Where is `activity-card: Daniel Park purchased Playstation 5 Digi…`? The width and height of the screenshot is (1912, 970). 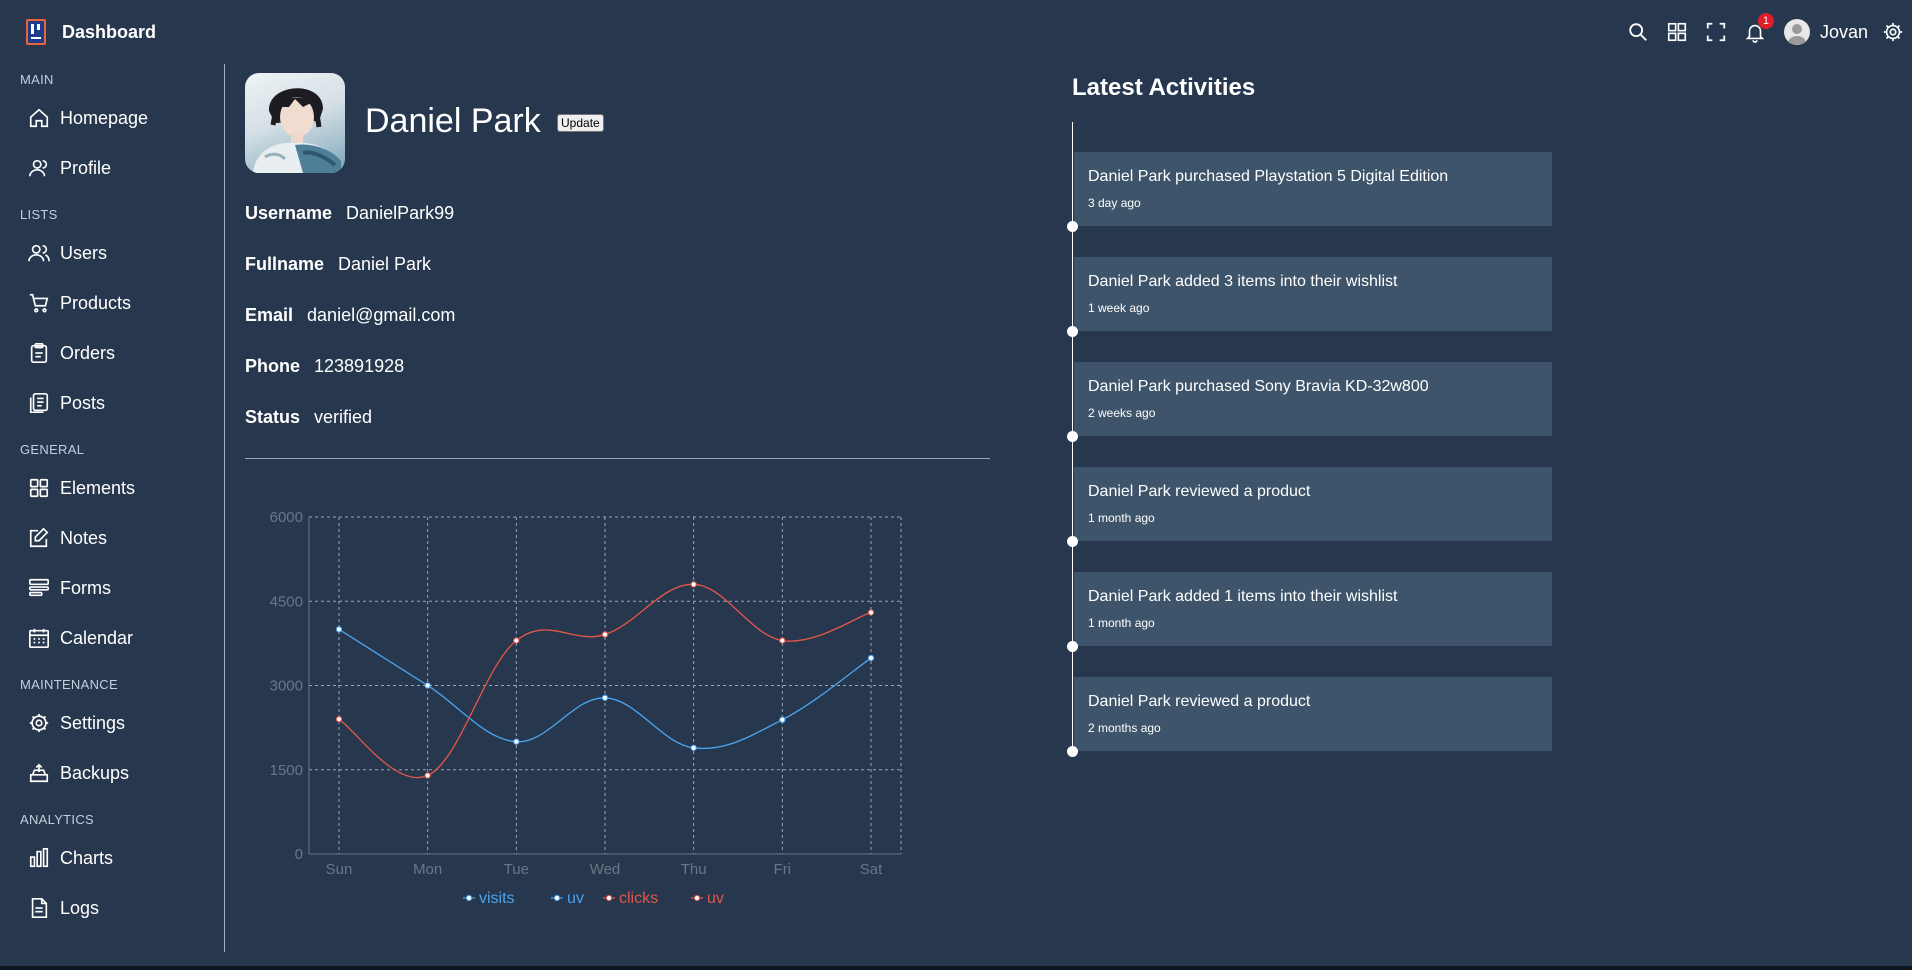 activity-card: Daniel Park purchased Playstation 5 Digi… is located at coordinates (1313, 189).